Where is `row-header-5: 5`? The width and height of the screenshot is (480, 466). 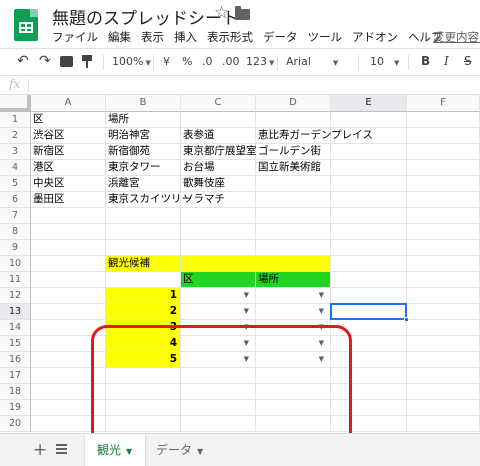 row-header-5: 5 is located at coordinates (15, 184).